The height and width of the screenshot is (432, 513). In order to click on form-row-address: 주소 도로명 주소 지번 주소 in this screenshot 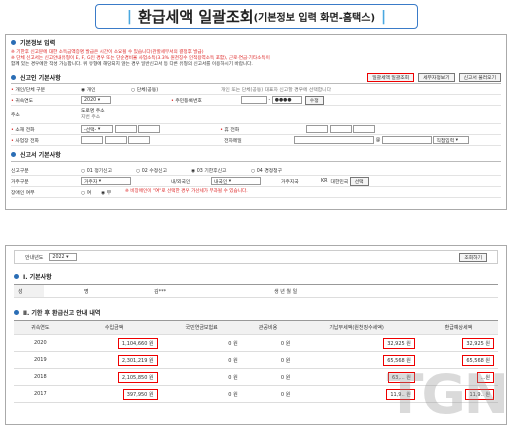, I will do `click(256, 115)`.